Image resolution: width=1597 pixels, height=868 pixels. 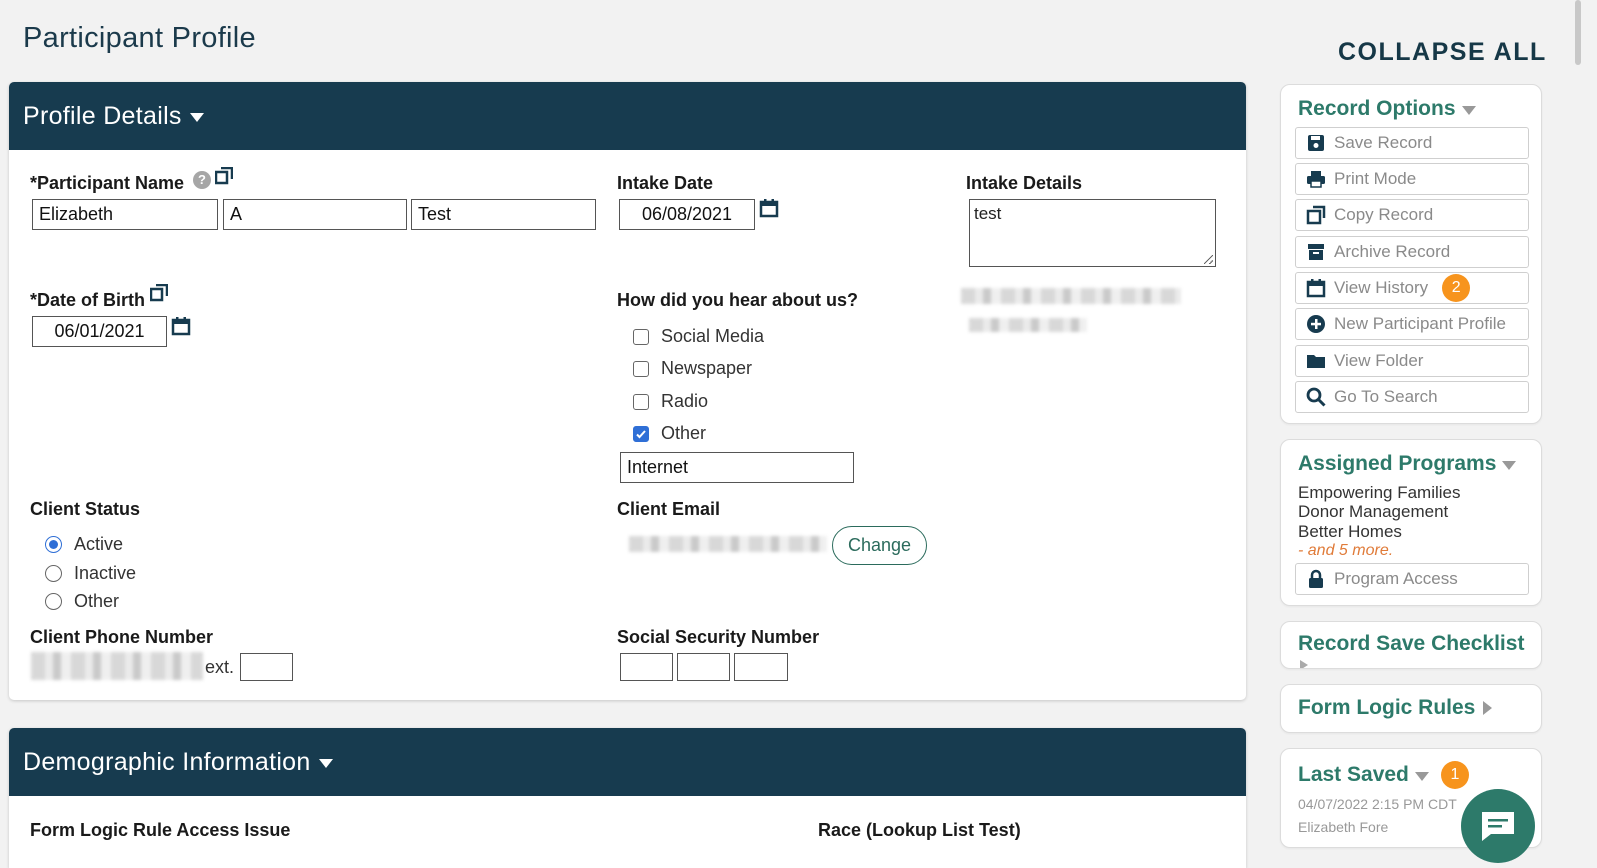 What do you see at coordinates (919, 830) in the screenshot?
I see `race-label: Race (Lookup List Test)` at bounding box center [919, 830].